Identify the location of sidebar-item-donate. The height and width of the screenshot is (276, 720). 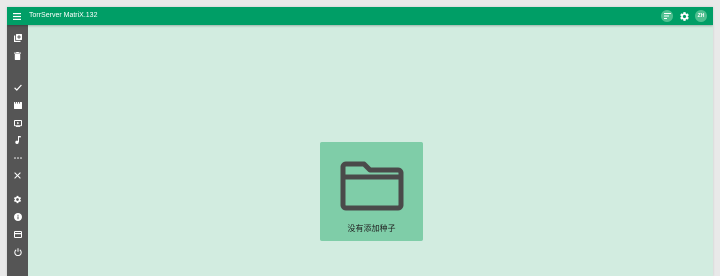
(17, 234).